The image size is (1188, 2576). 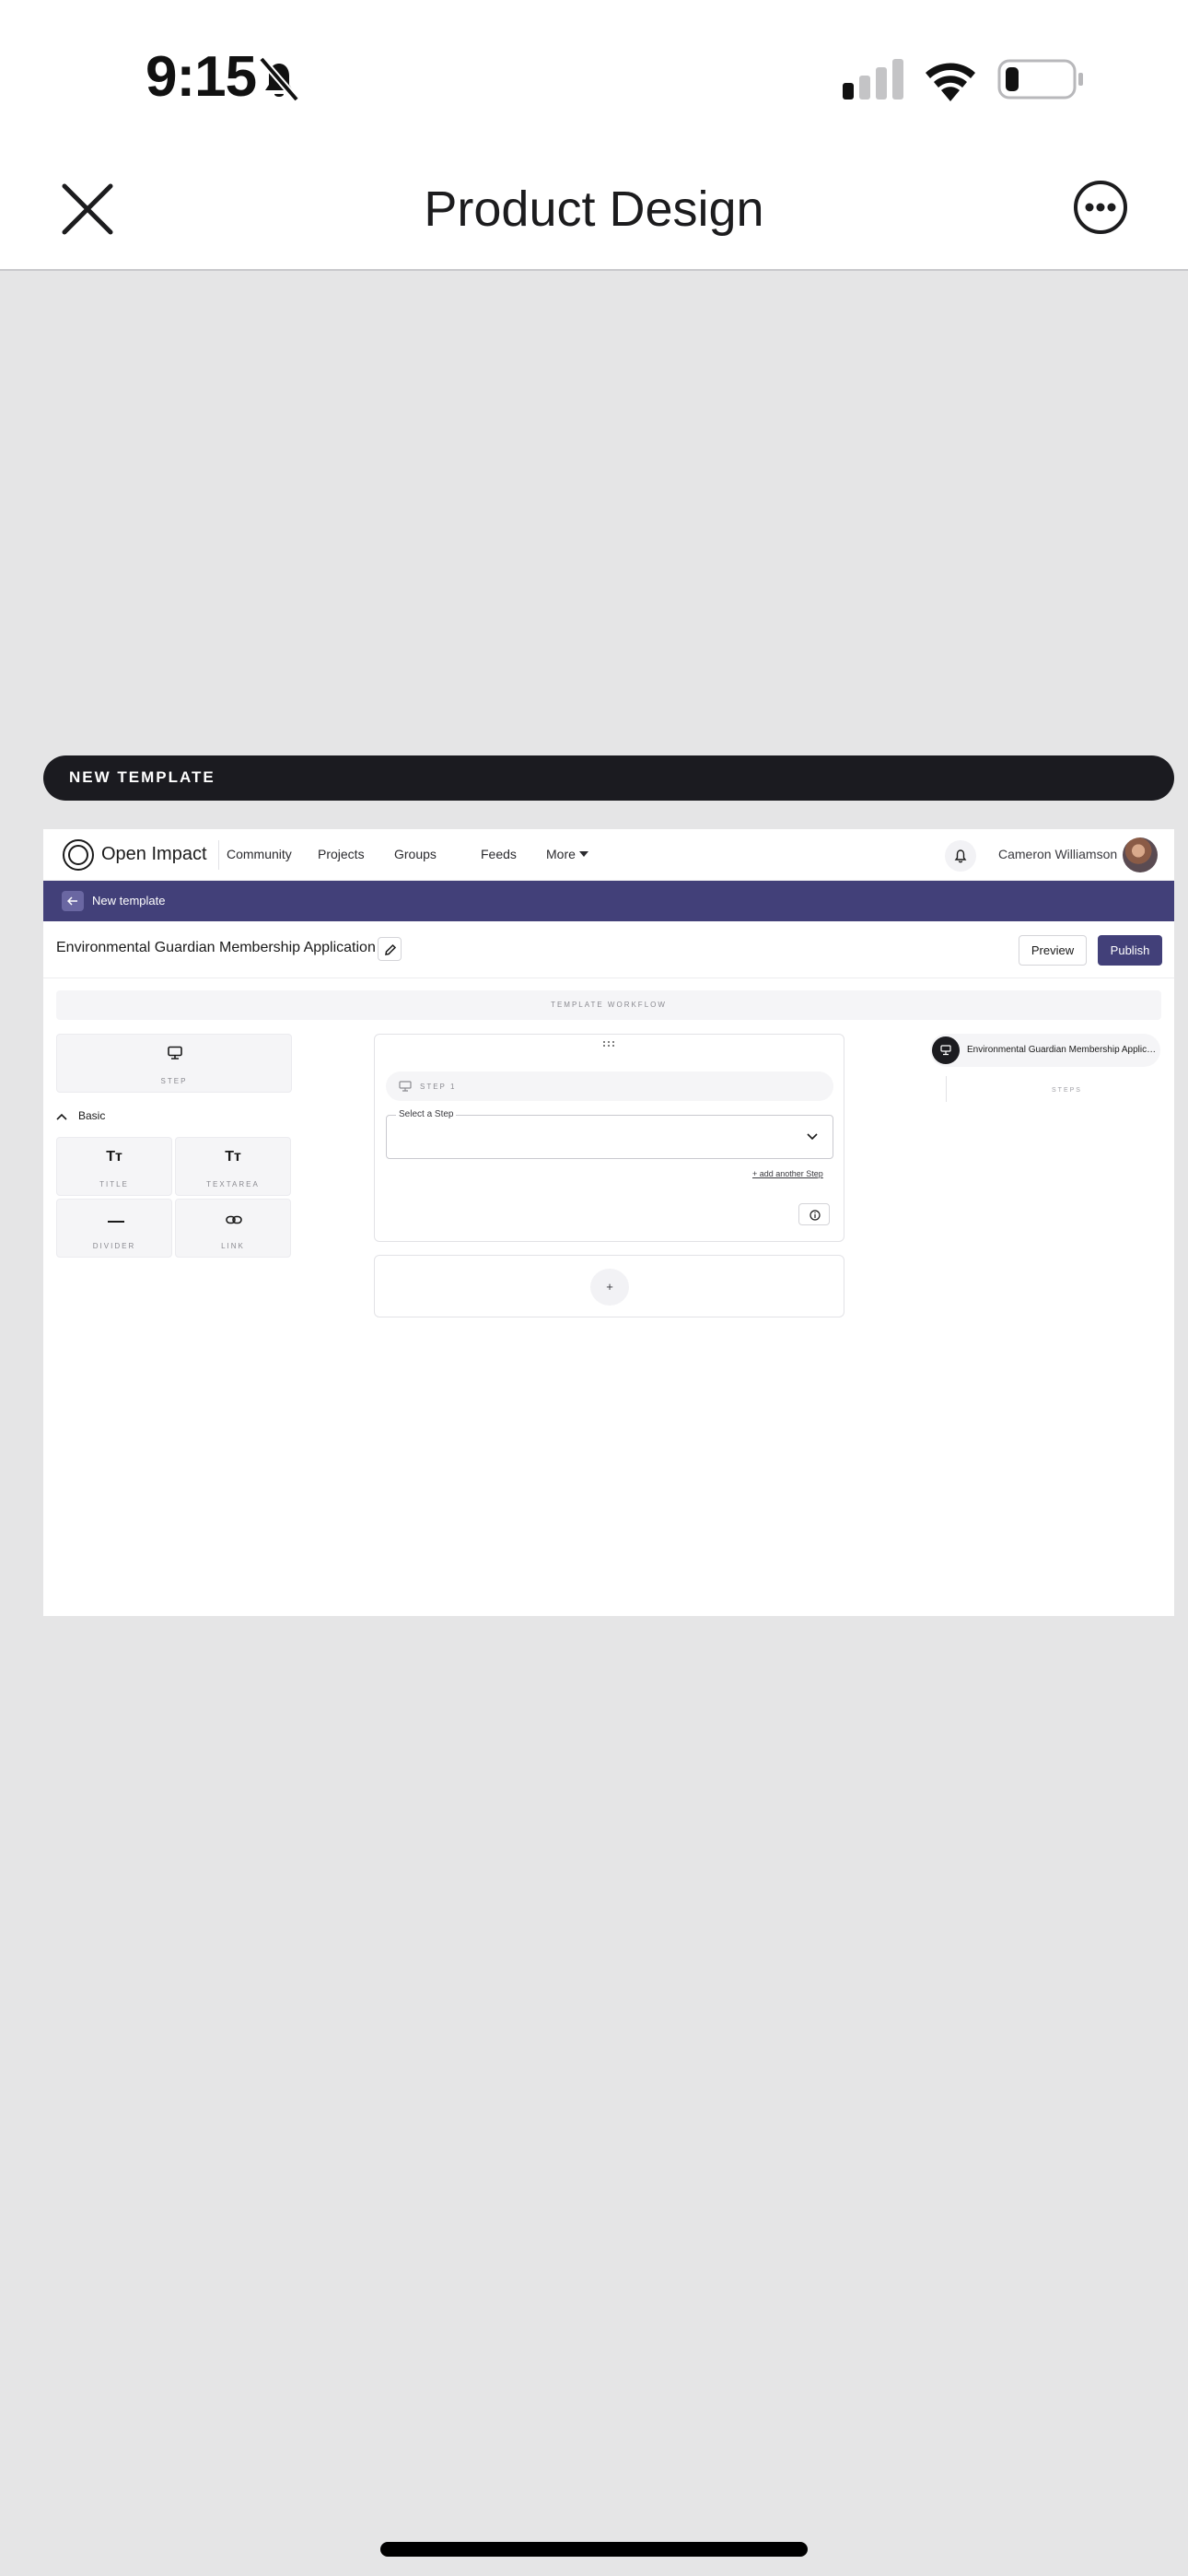 I want to click on add-step-card: +, so click(x=609, y=1286).